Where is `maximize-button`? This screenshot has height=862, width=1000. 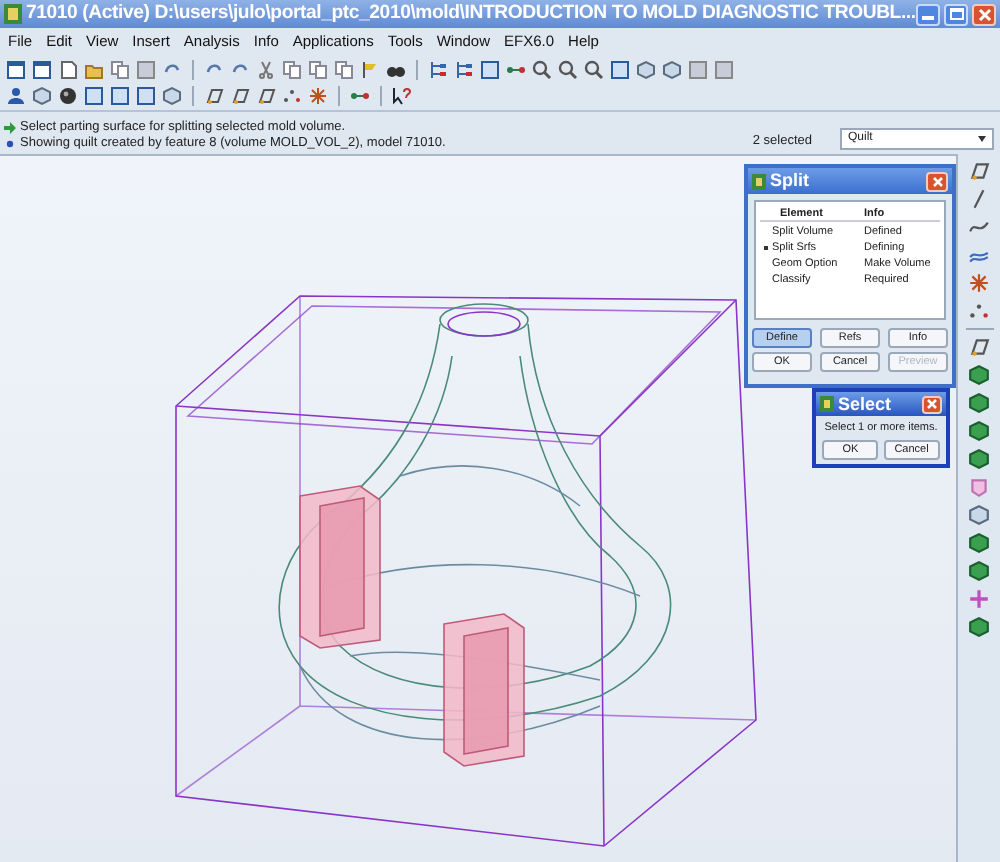 maximize-button is located at coordinates (956, 14).